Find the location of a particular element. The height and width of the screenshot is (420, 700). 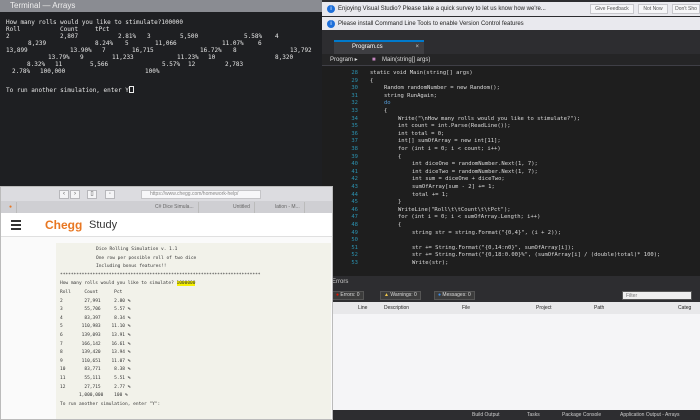

close-icon: × is located at coordinates (417, 47).